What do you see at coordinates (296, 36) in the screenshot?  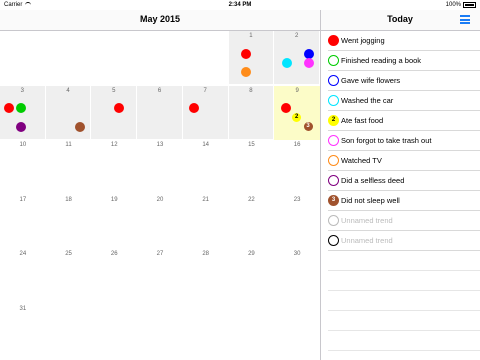 I see `day-number: 2` at bounding box center [296, 36].